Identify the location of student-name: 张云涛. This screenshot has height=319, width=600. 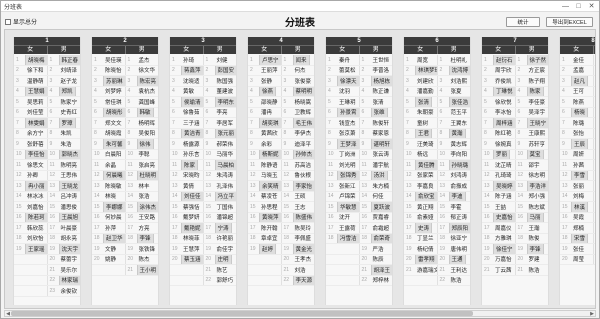
(381, 155).